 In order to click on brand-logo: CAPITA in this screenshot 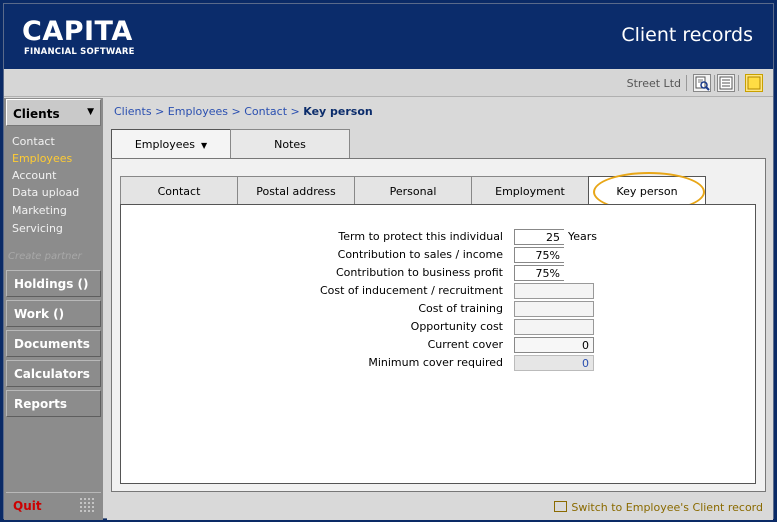, I will do `click(77, 31)`.